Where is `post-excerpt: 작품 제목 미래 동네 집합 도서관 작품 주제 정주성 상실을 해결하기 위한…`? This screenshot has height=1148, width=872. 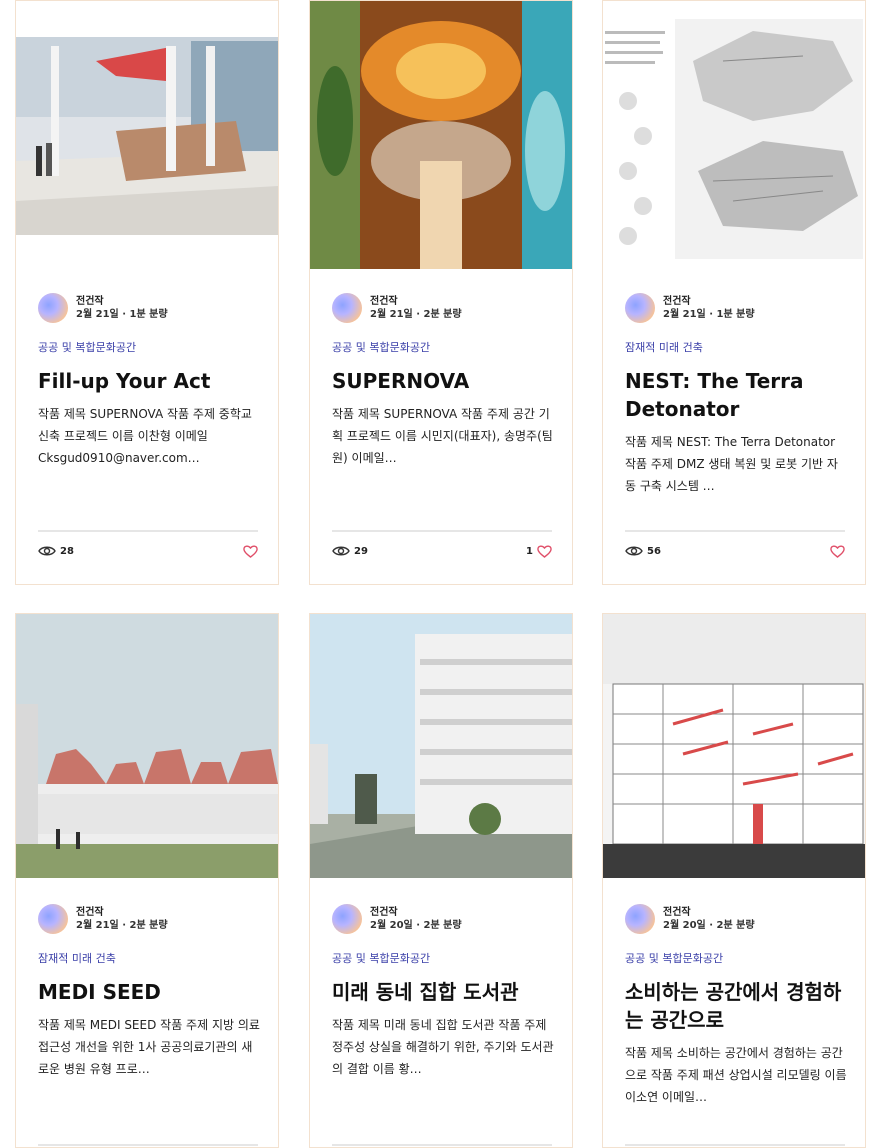
post-excerpt: 작품 제목 미래 동네 집합 도서관 작품 주제 정주성 상실을 해결하기 위한… is located at coordinates (443, 1047).